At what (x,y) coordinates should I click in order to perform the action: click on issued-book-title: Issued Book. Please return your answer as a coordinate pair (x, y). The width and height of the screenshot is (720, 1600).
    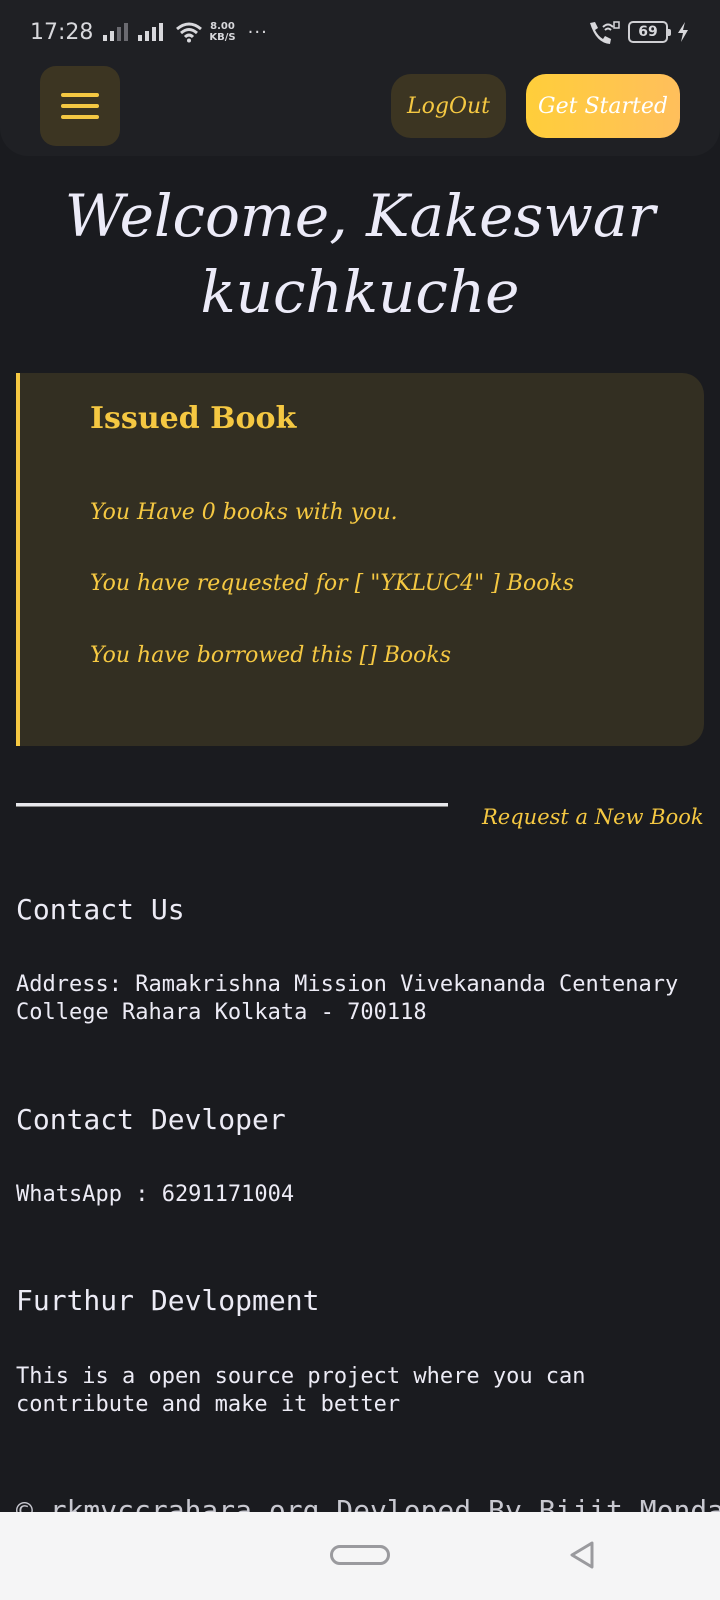
    Looking at the image, I should click on (193, 418).